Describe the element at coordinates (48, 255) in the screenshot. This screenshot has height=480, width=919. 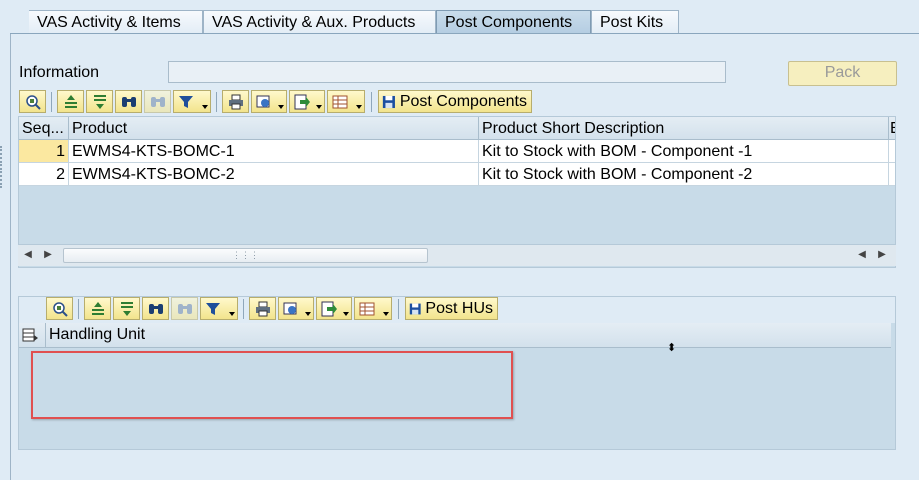
I see `scroll-left-icon: ▶` at that location.